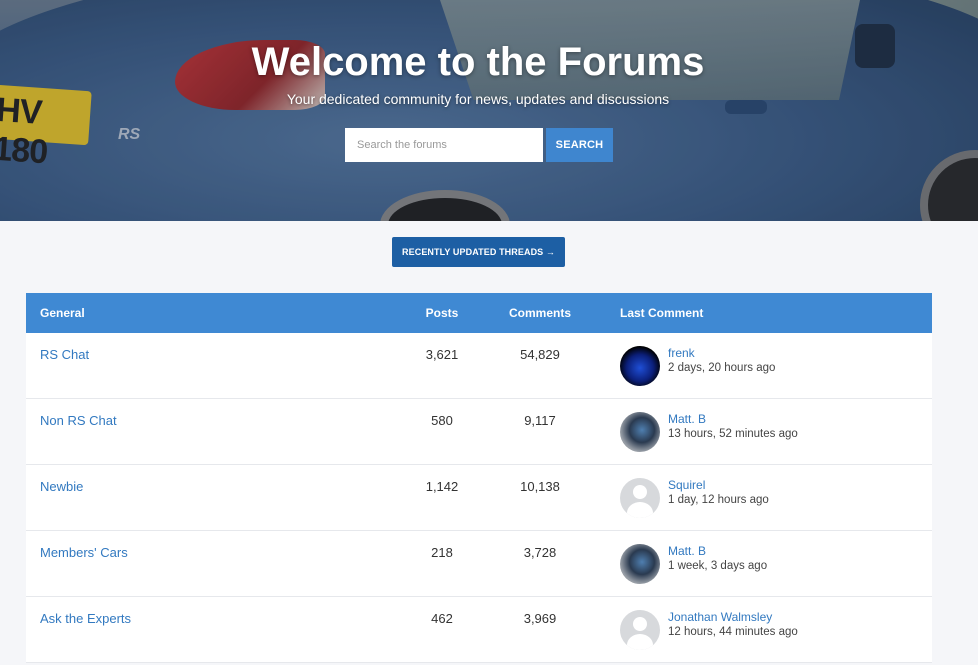  Describe the element at coordinates (84, 552) in the screenshot. I see `forum-link: Members' Cars` at that location.